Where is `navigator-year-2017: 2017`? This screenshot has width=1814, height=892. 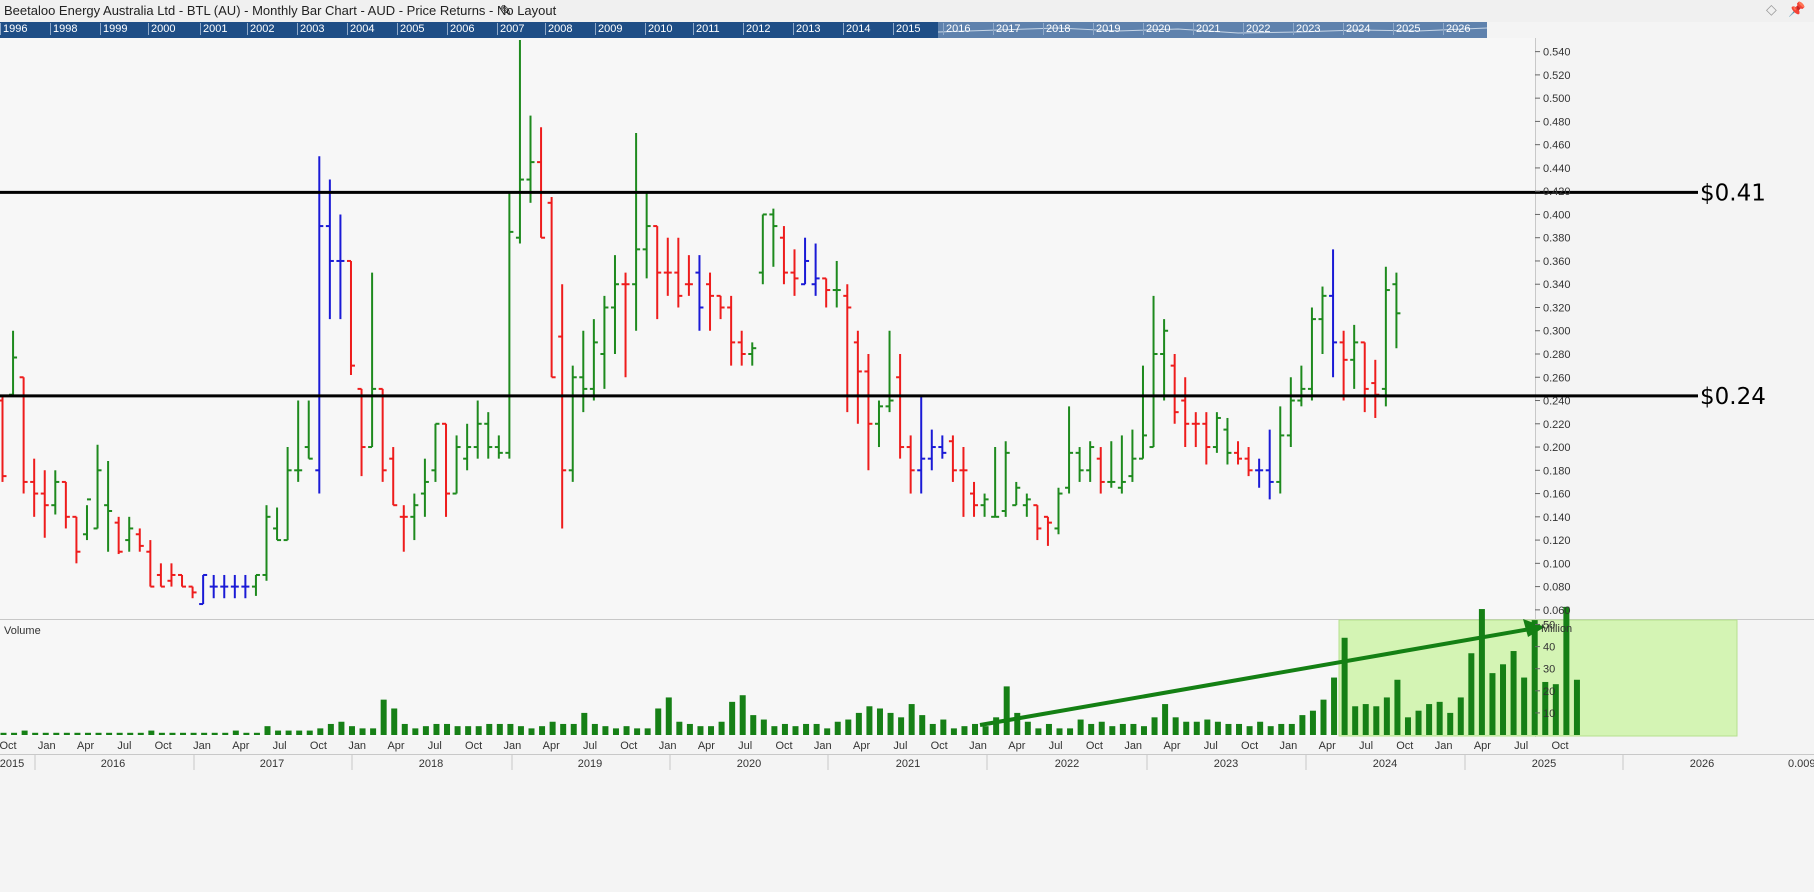
navigator-year-2017: 2017 is located at coordinates (1006, 29).